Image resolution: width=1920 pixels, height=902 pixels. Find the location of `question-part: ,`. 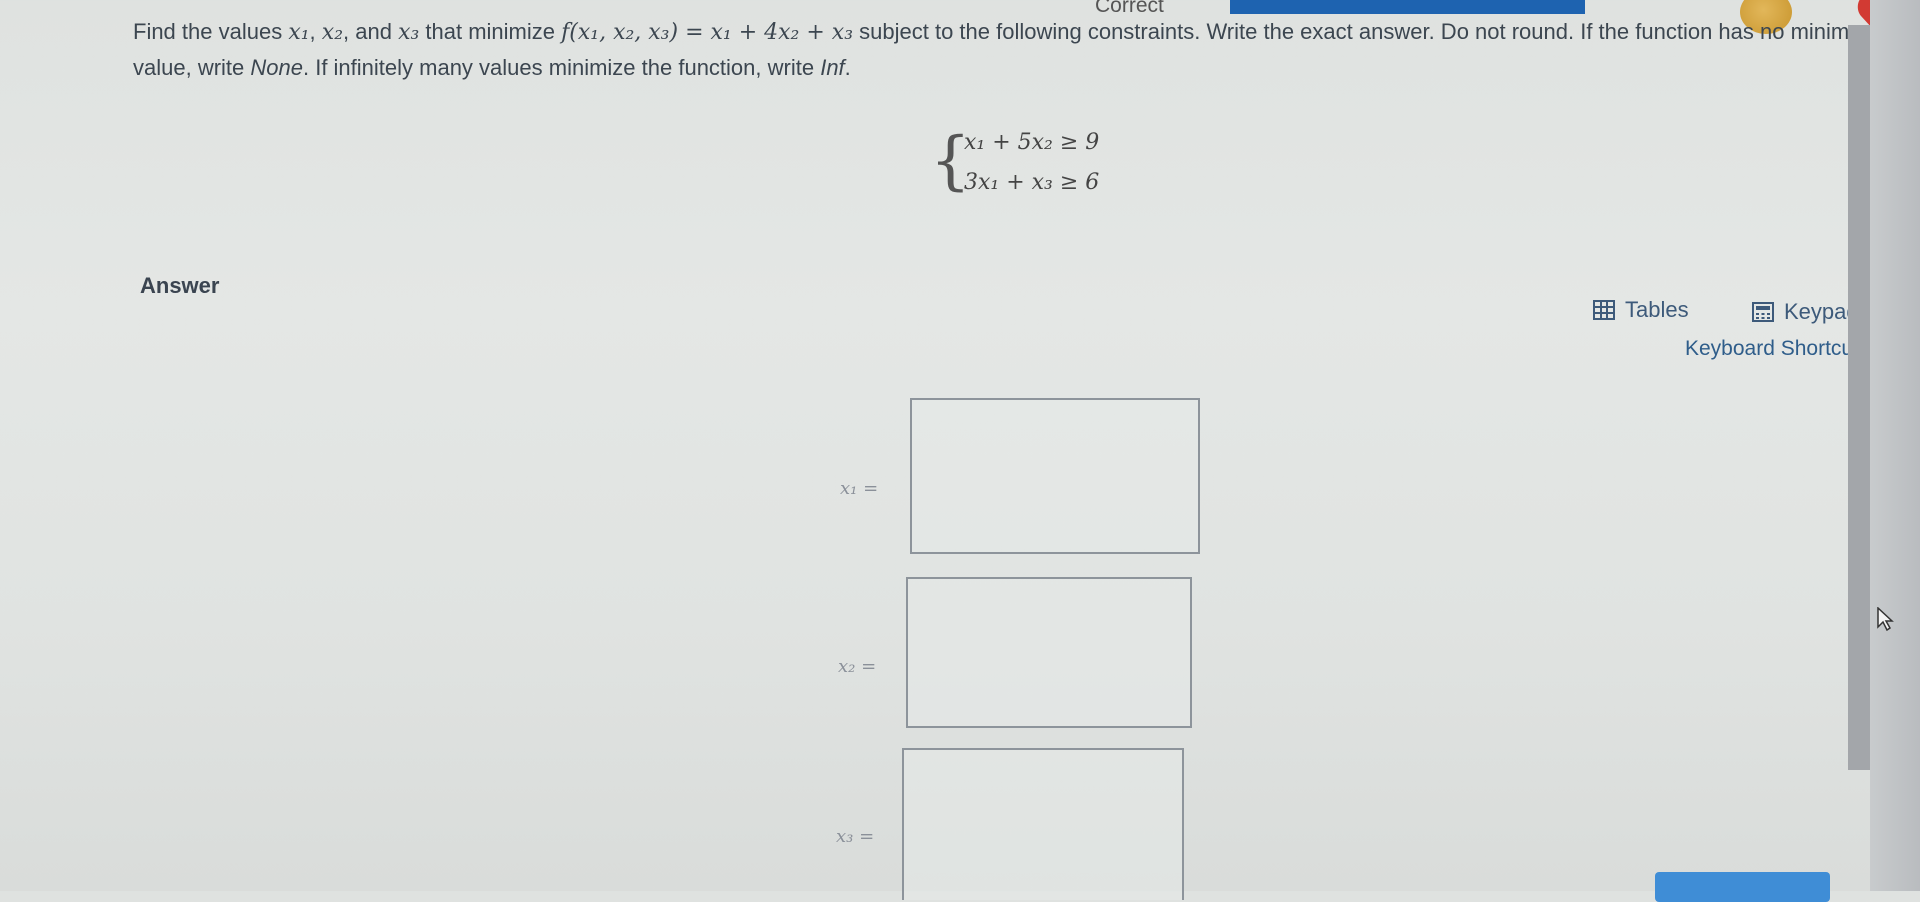

question-part: , is located at coordinates (315, 31).